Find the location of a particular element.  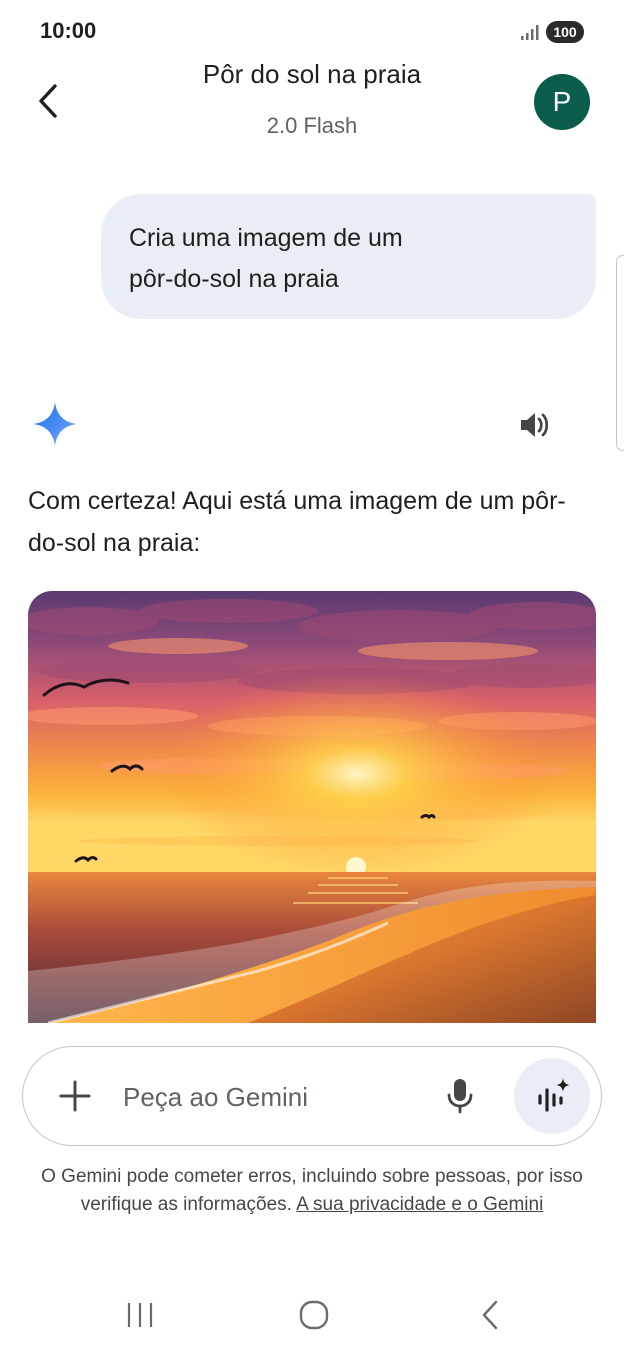

add-attachment-button is located at coordinates (75, 1096).